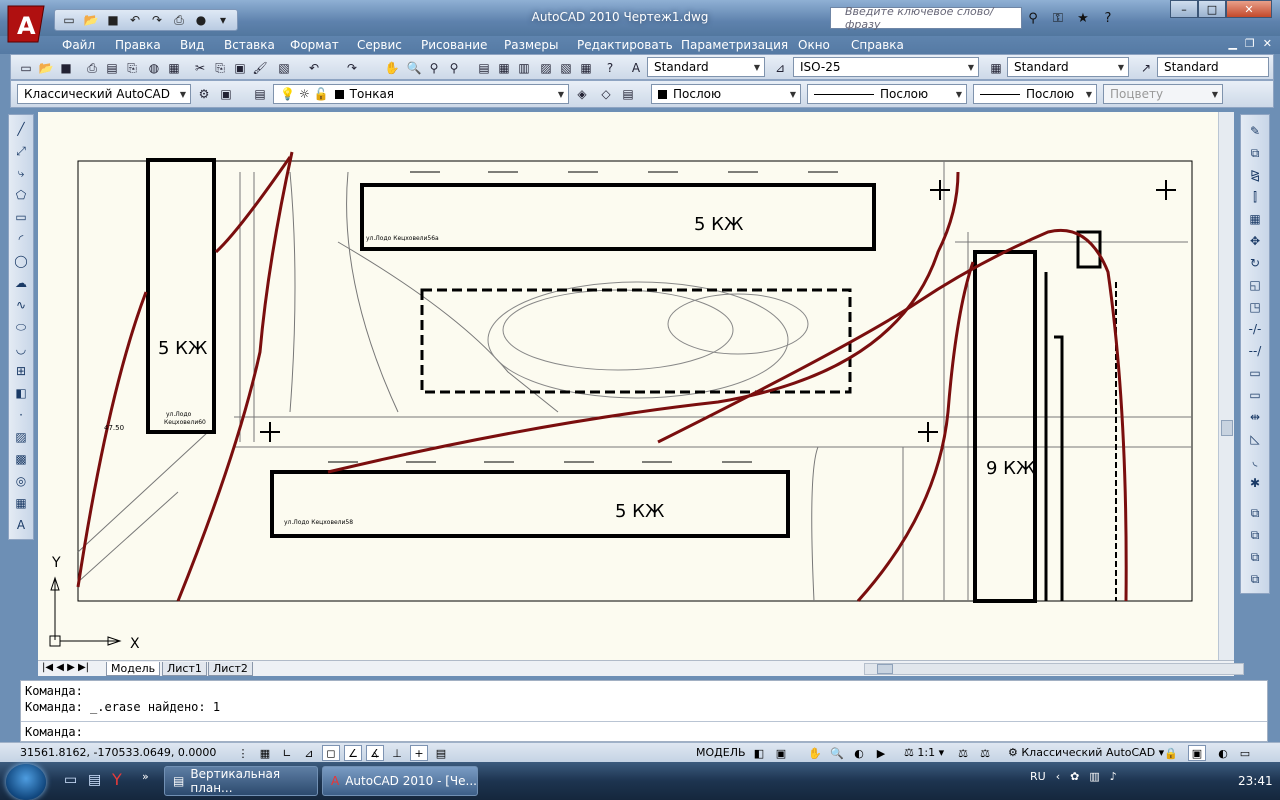 Image resolution: width=1280 pixels, height=800 pixels. What do you see at coordinates (314, 68) in the screenshot?
I see `undo-icon: ↶` at bounding box center [314, 68].